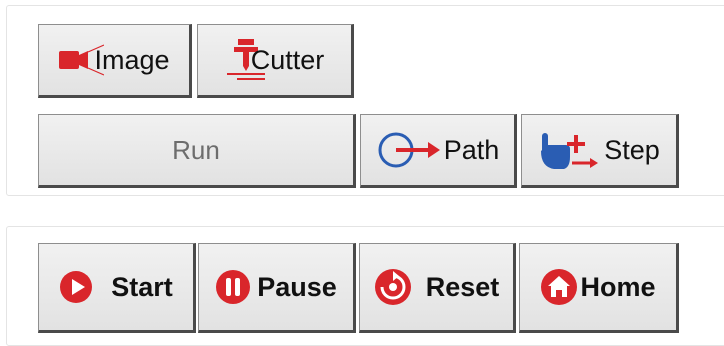 The height and width of the screenshot is (346, 724). What do you see at coordinates (409, 150) in the screenshot?
I see `path-arrow-icon` at bounding box center [409, 150].